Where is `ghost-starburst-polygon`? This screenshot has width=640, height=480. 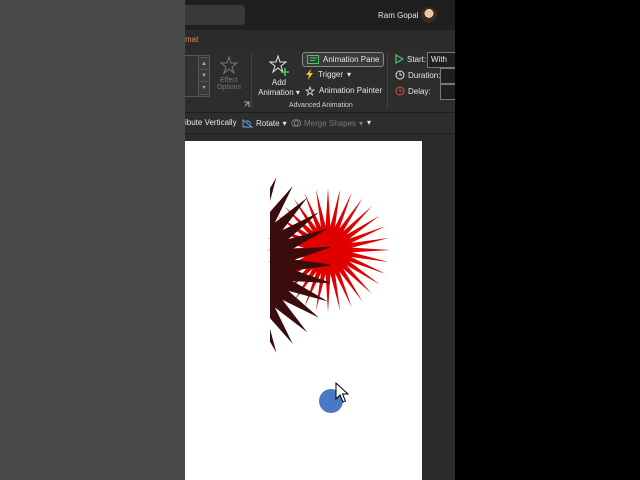 ghost-starburst-polygon is located at coordinates (300, 265).